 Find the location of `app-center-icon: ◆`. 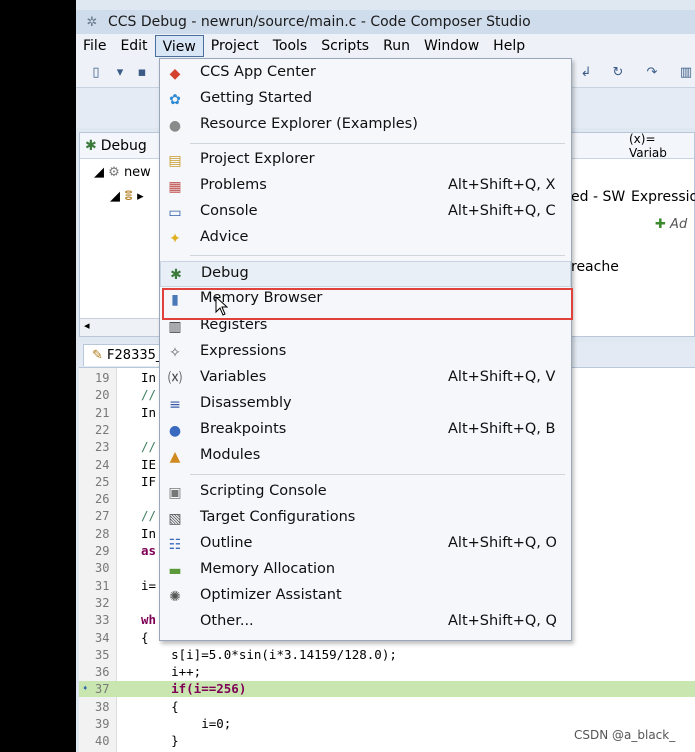

app-center-icon: ◆ is located at coordinates (175, 74).